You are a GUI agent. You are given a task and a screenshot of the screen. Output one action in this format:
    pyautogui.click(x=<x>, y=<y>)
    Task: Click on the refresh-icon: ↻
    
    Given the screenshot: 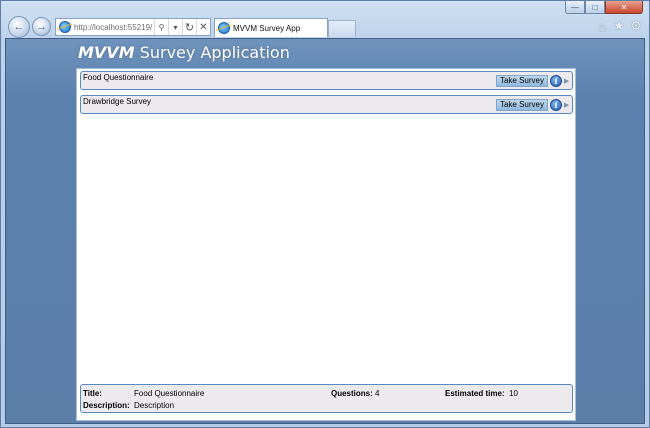 What is the action you would take?
    pyautogui.click(x=189, y=27)
    